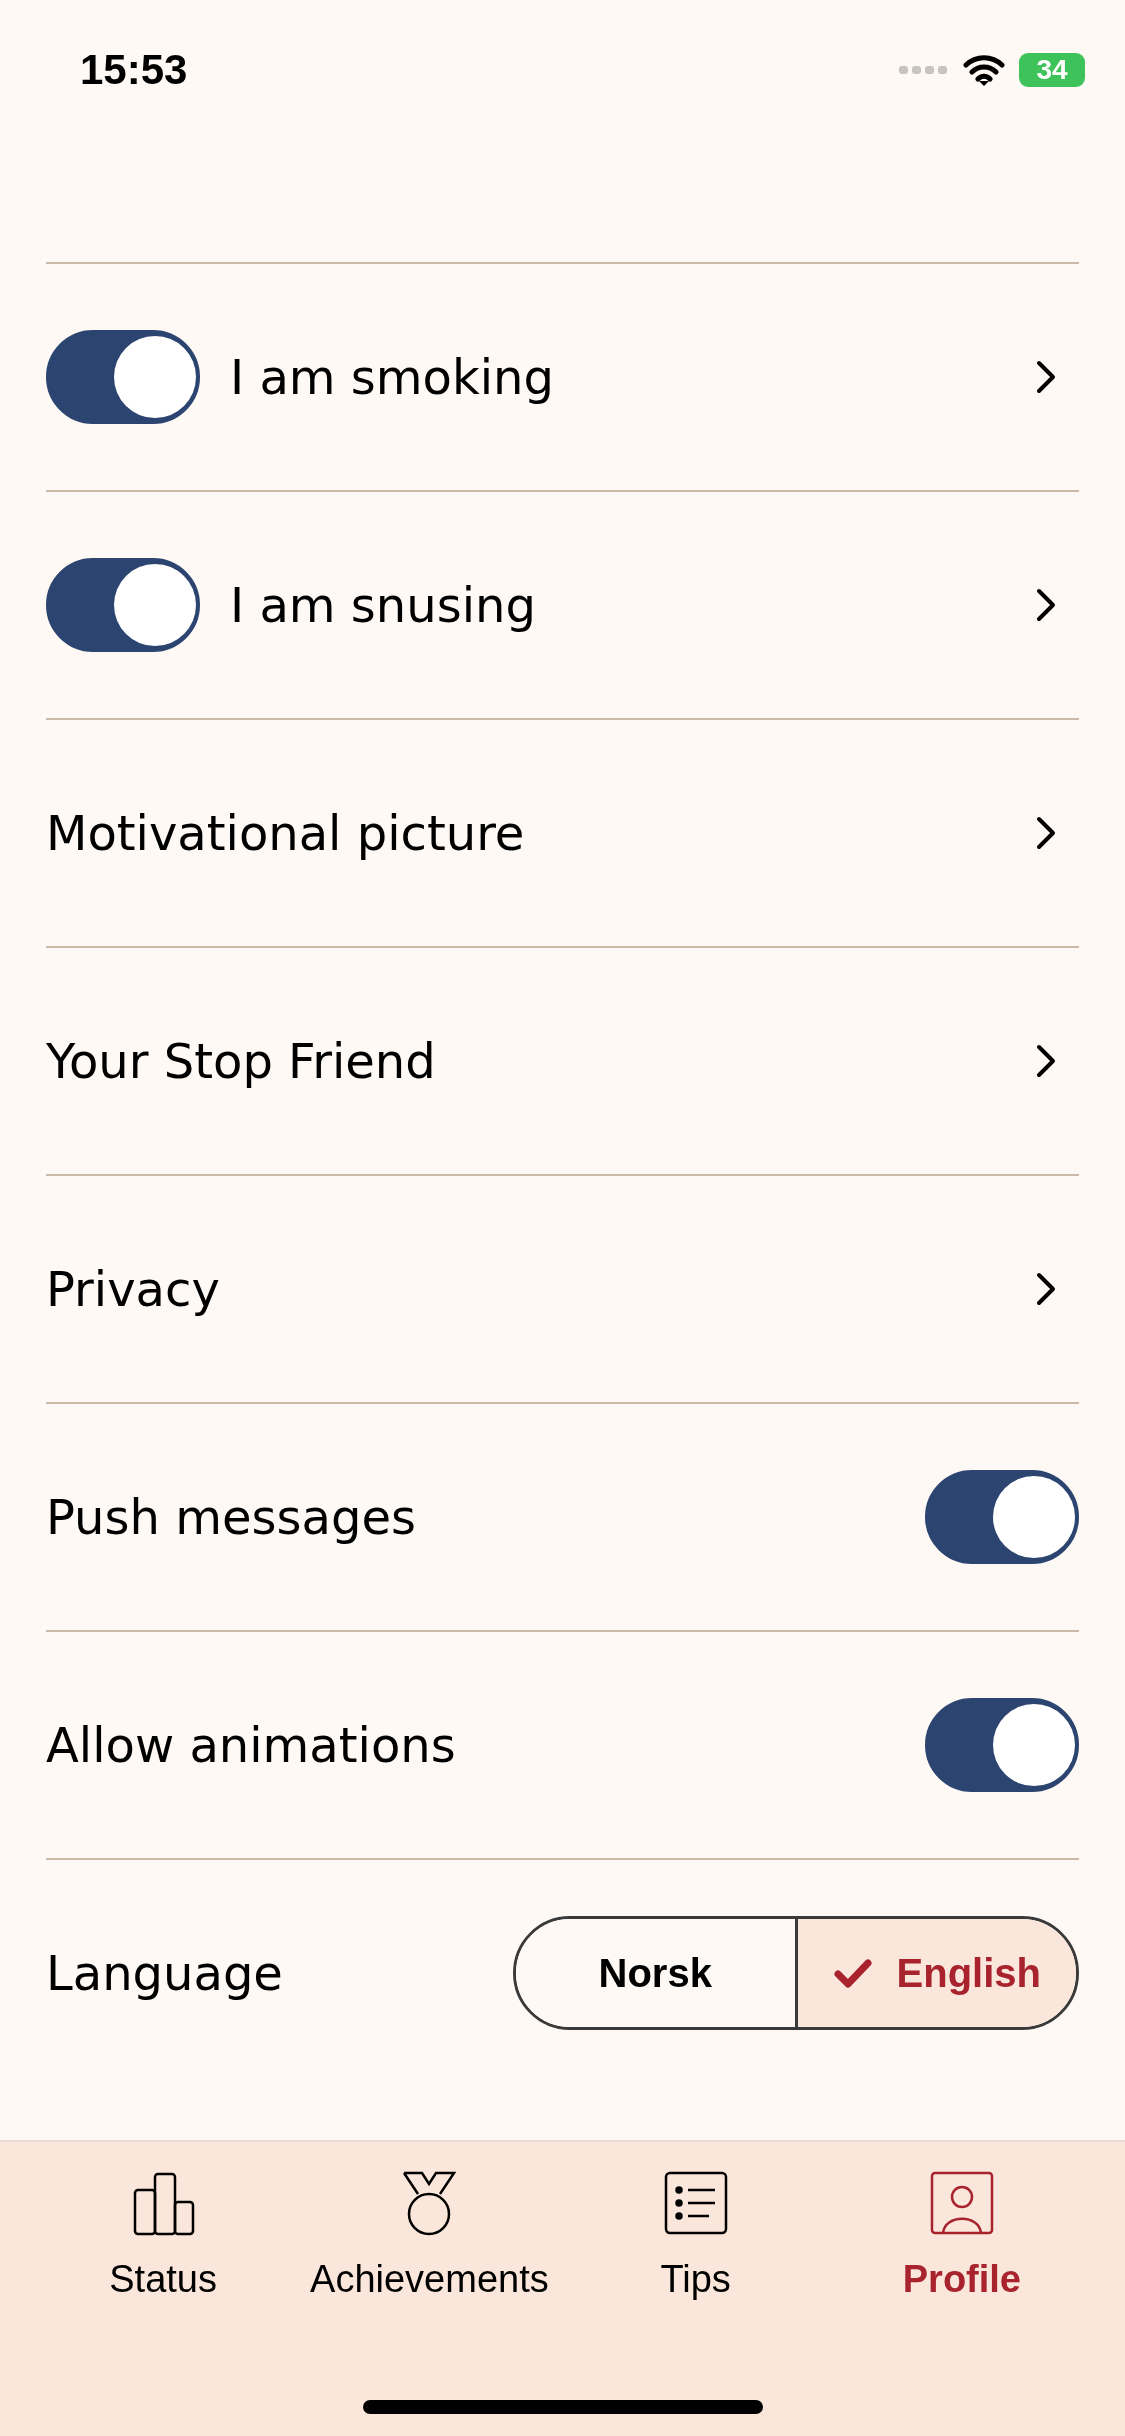 The image size is (1125, 2436). I want to click on tab-bar-item: Status, so click(163, 2222).